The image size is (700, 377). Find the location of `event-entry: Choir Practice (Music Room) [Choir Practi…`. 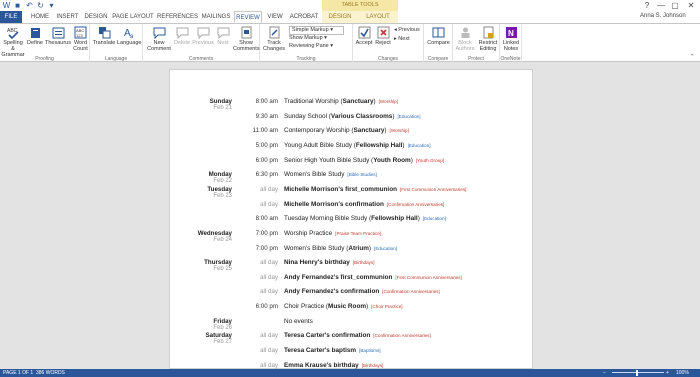

event-entry: Choir Practice (Music Room) [Choir Practi… is located at coordinates (343, 306).